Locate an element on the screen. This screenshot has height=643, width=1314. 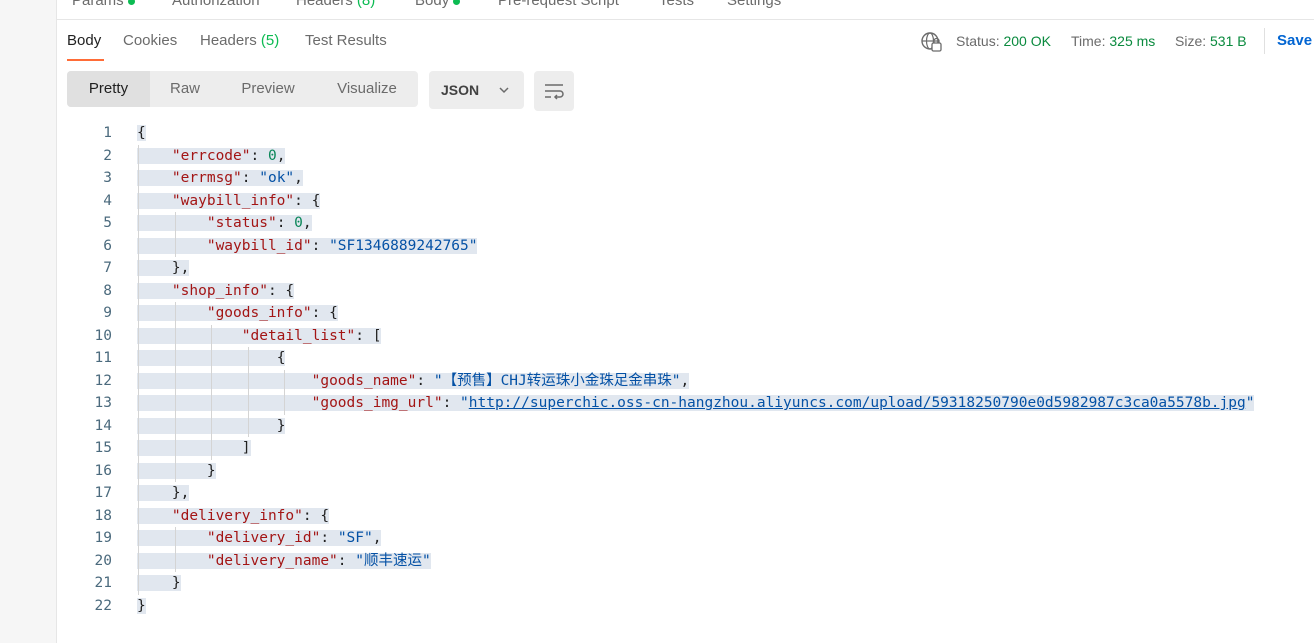
wrap-lines-button is located at coordinates (554, 91).